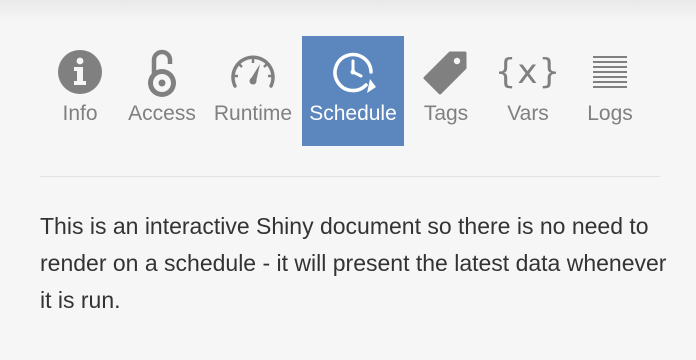 This screenshot has height=360, width=696. What do you see at coordinates (610, 72) in the screenshot?
I see `lines-icon` at bounding box center [610, 72].